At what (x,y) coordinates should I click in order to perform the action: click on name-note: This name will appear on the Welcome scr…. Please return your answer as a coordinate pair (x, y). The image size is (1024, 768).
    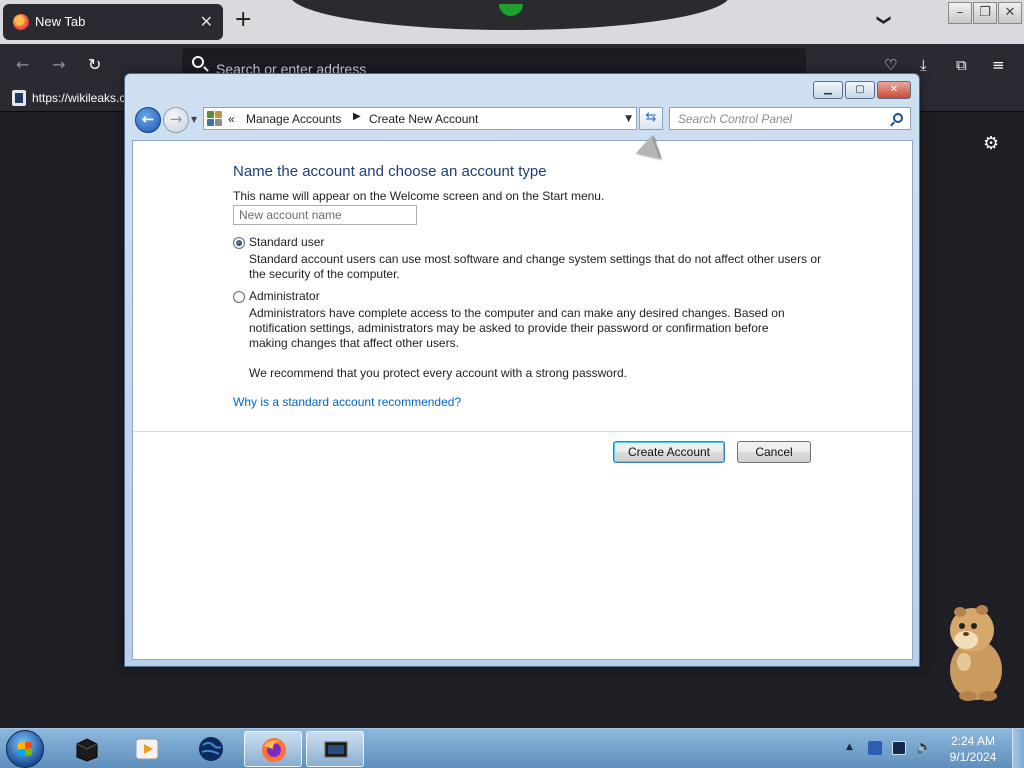
    Looking at the image, I should click on (419, 196).